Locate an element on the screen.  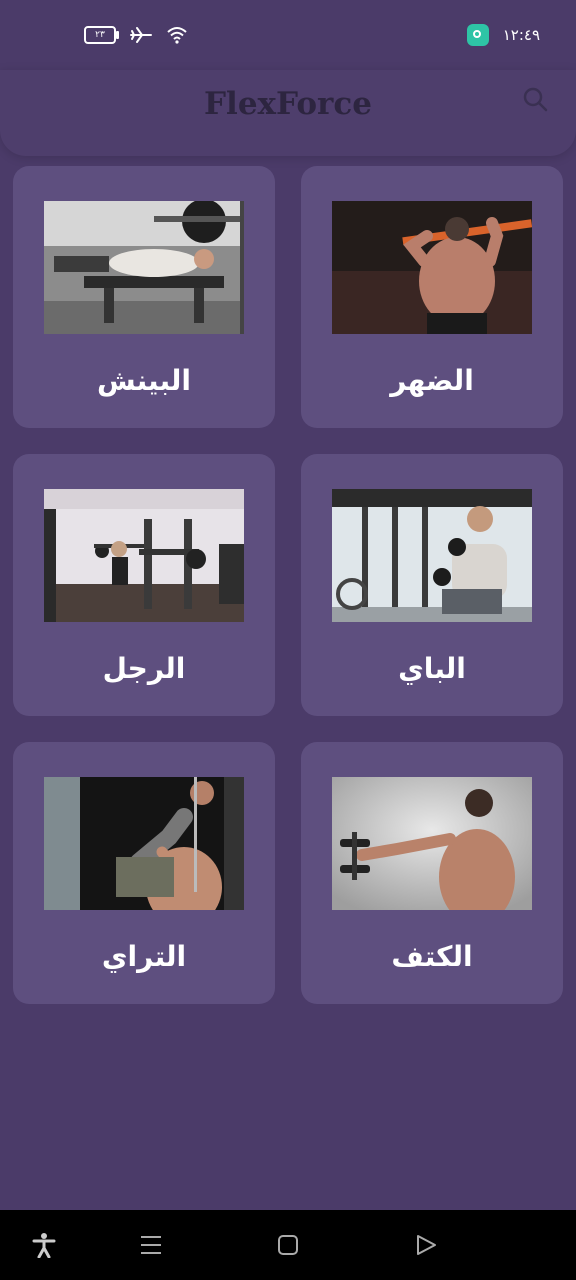
status-left-icons: ٢٣ is located at coordinates (136, 35).